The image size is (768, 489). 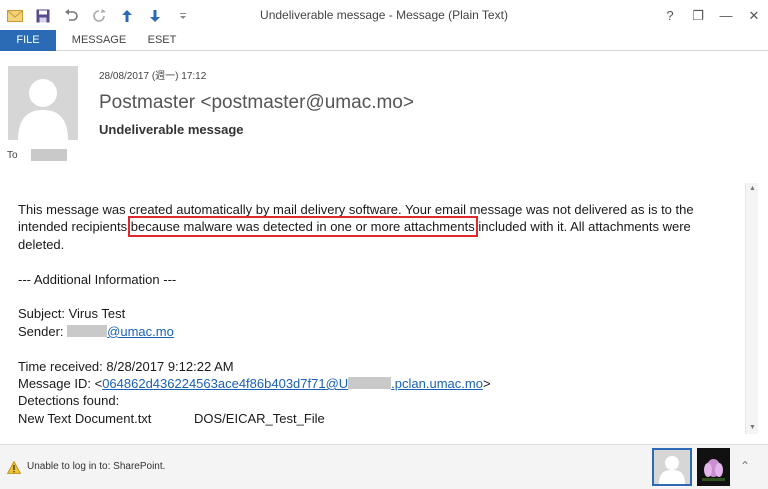 I want to click on scroll-up-icon: ▲, so click(x=752, y=189).